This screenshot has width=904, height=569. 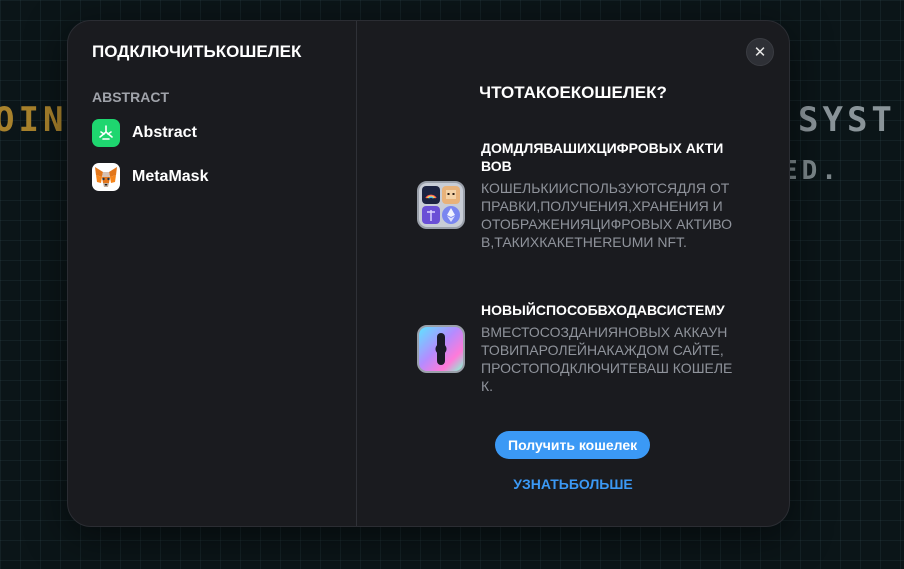 I want to click on background-text-right-2: ED., so click(x=811, y=171).